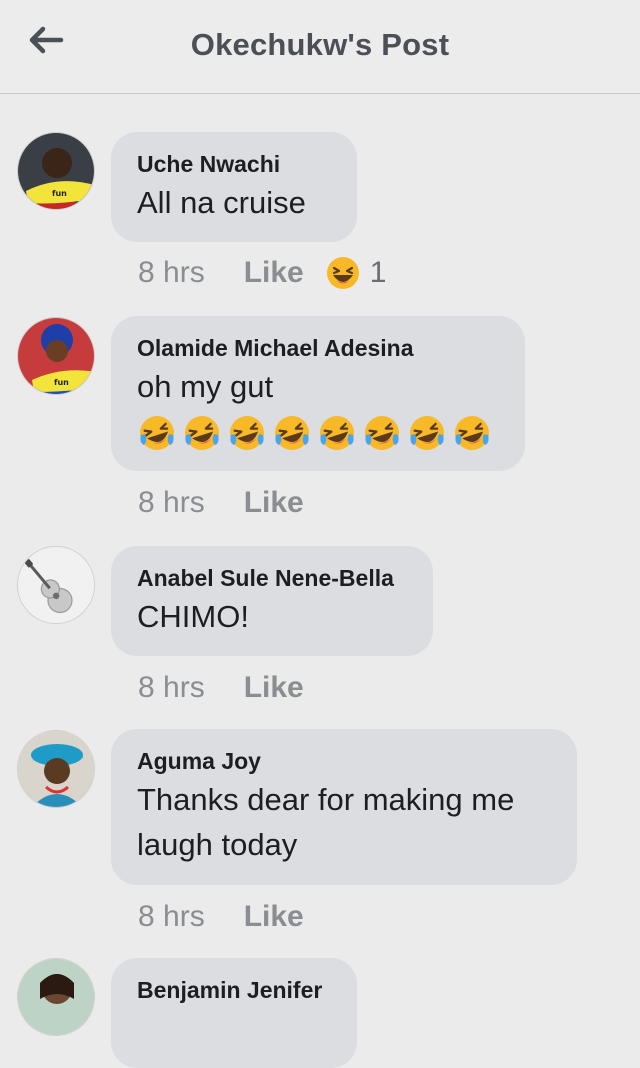 This screenshot has width=640, height=1068. I want to click on comment-meta: 8 hrs Like 1, so click(262, 273).